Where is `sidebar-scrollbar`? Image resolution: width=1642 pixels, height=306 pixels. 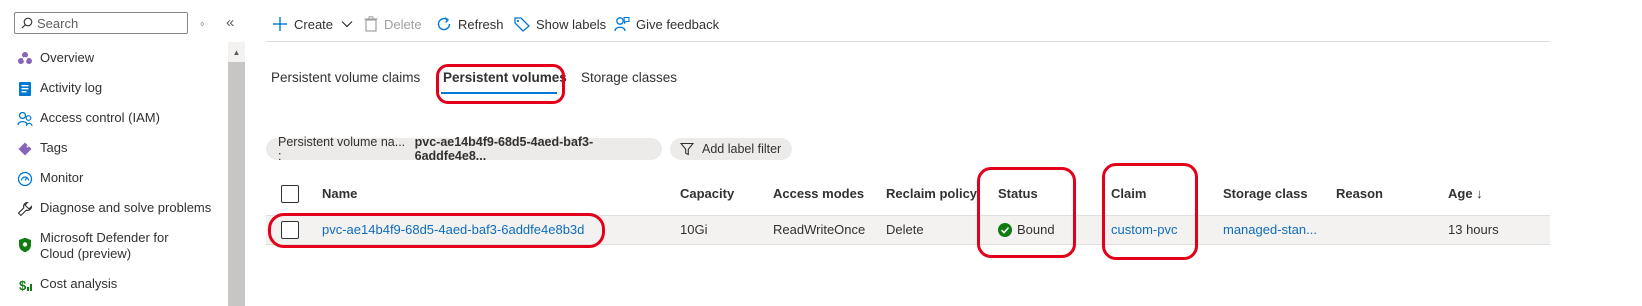 sidebar-scrollbar is located at coordinates (236, 174).